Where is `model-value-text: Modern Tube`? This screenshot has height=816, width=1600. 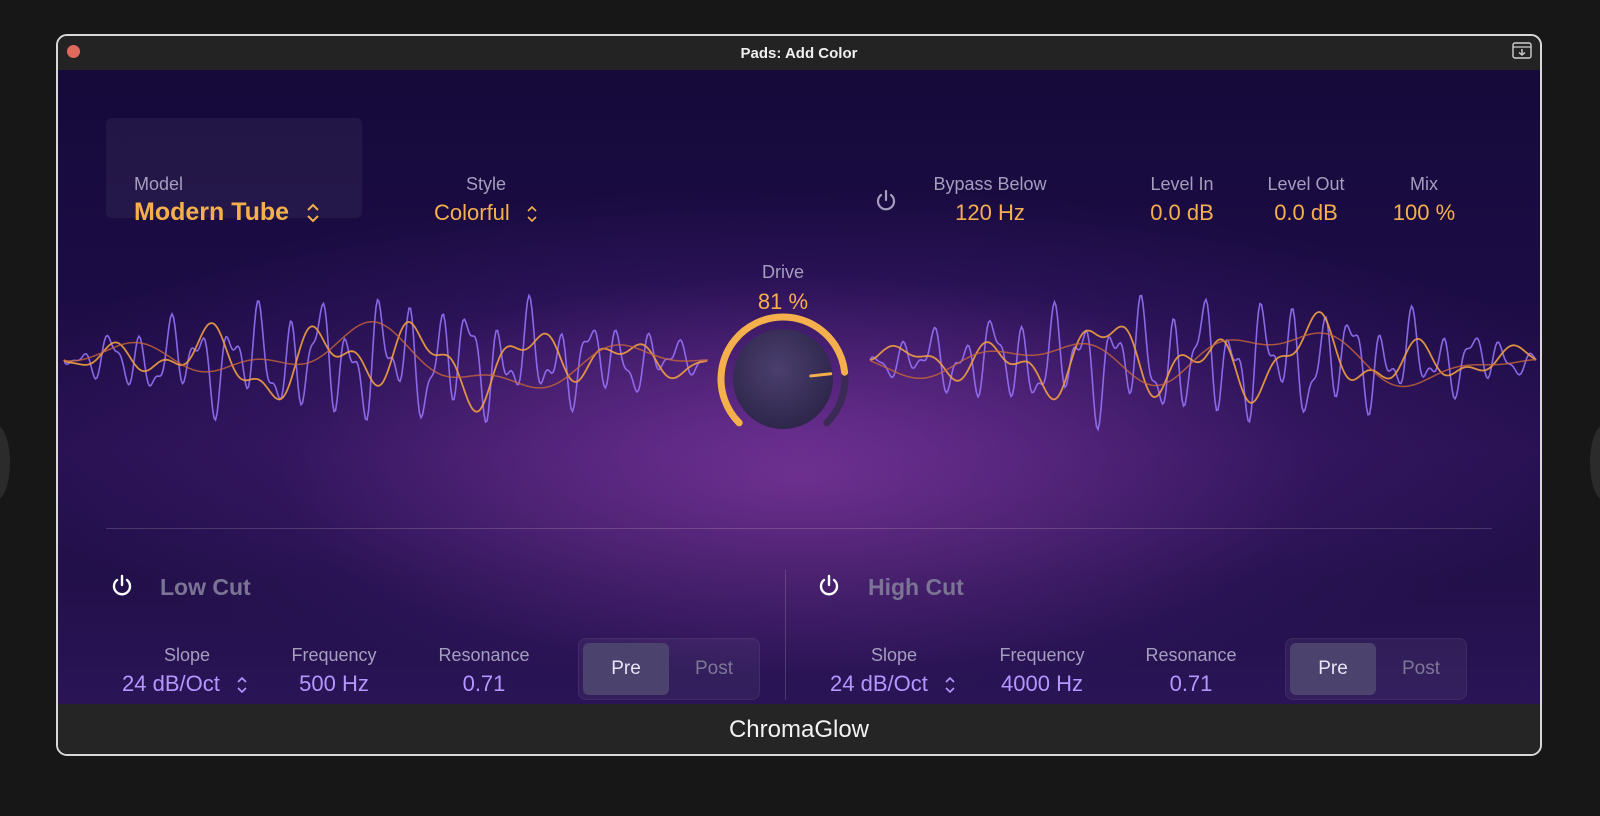
model-value-text: Modern Tube is located at coordinates (212, 212).